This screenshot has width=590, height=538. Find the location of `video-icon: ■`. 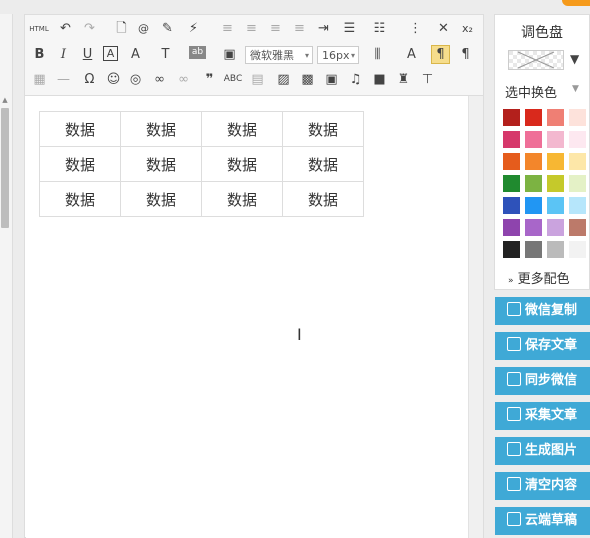

video-icon: ■ is located at coordinates (379, 79).